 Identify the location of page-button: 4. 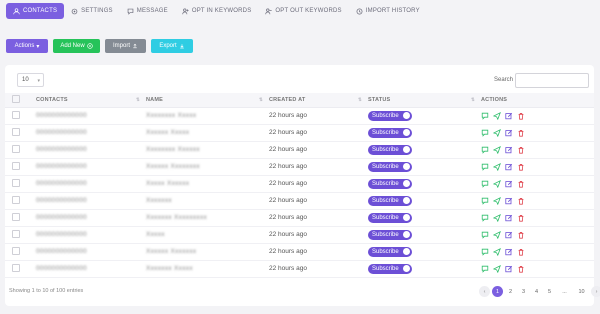
(536, 291).